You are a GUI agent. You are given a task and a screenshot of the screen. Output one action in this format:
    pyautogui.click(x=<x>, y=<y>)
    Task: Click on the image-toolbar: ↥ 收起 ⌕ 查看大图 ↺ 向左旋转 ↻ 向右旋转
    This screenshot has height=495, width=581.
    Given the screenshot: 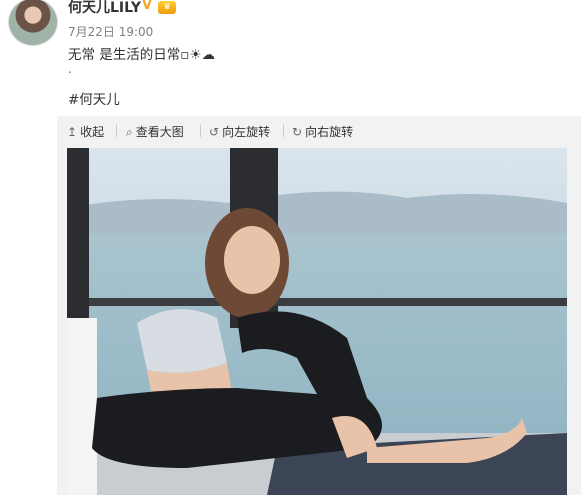 What is the action you would take?
    pyautogui.click(x=319, y=131)
    